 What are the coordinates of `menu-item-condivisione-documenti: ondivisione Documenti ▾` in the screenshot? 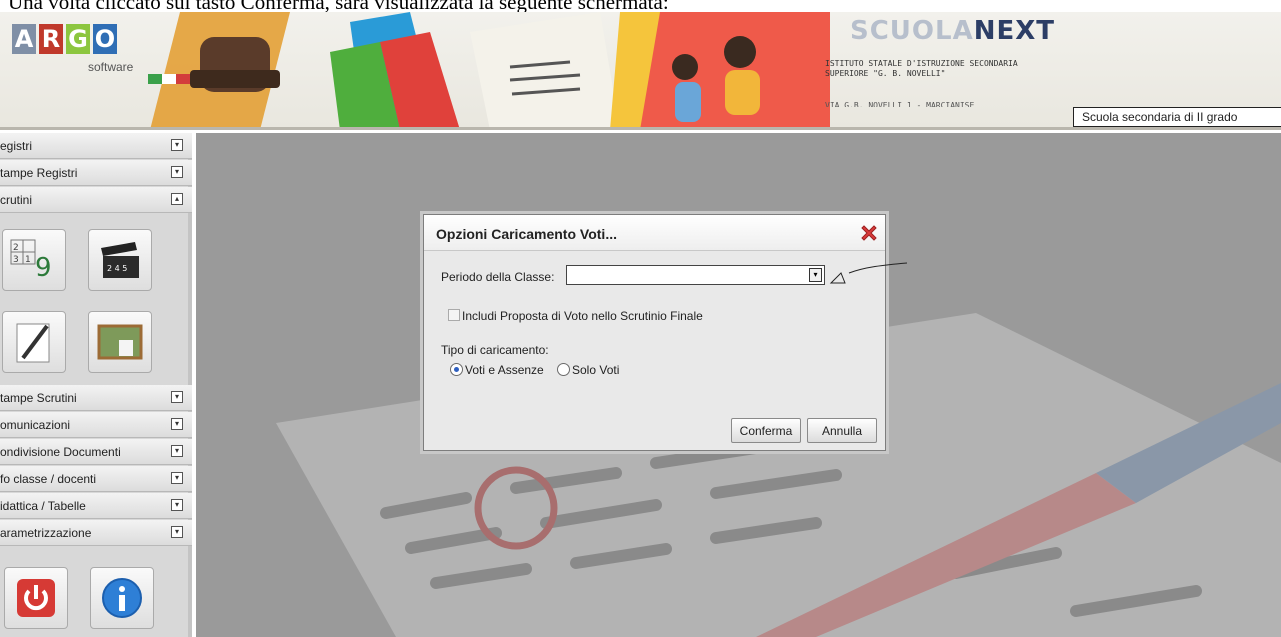 It's located at (96, 452).